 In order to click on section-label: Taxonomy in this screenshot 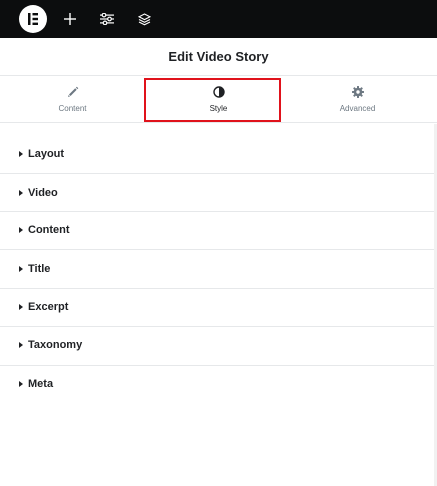, I will do `click(55, 345)`.